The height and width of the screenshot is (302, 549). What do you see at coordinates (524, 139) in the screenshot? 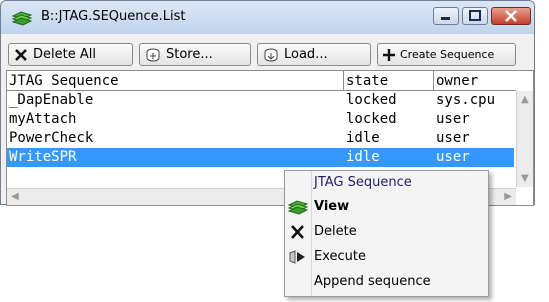
I see `vertical-scrollbar: ▲ ▼` at bounding box center [524, 139].